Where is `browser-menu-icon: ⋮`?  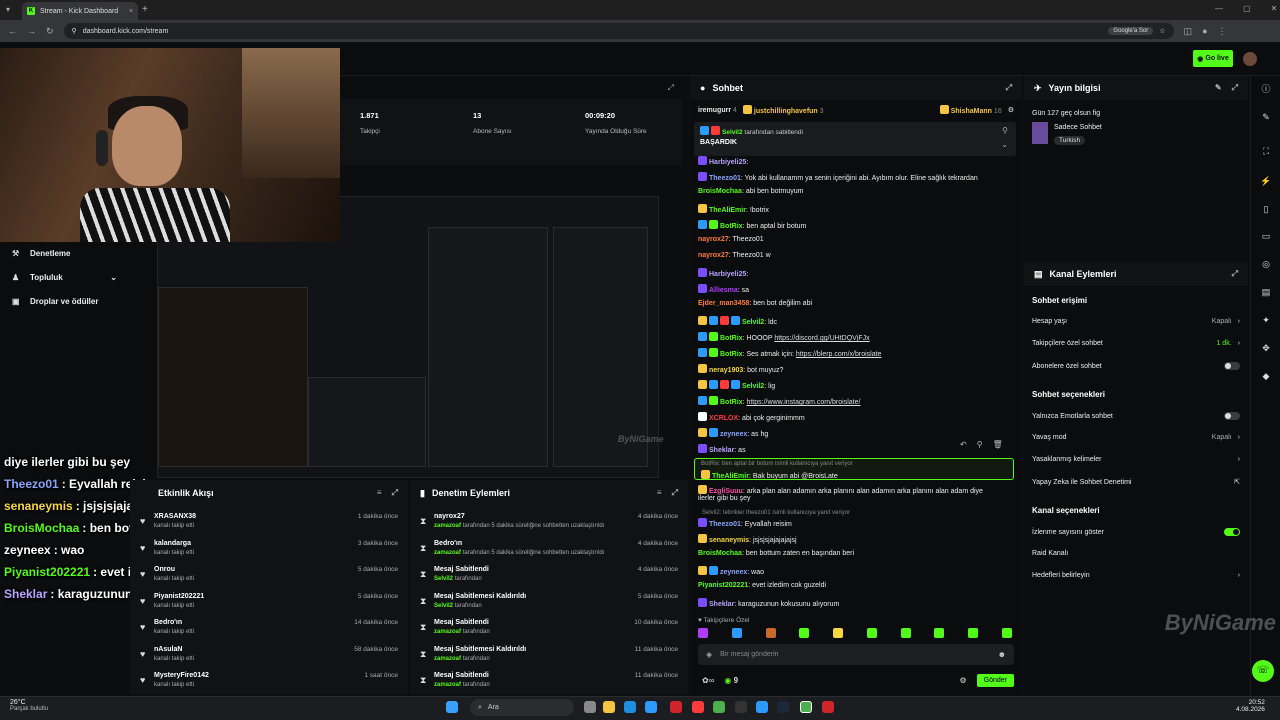
browser-menu-icon: ⋮ is located at coordinates (1222, 31).